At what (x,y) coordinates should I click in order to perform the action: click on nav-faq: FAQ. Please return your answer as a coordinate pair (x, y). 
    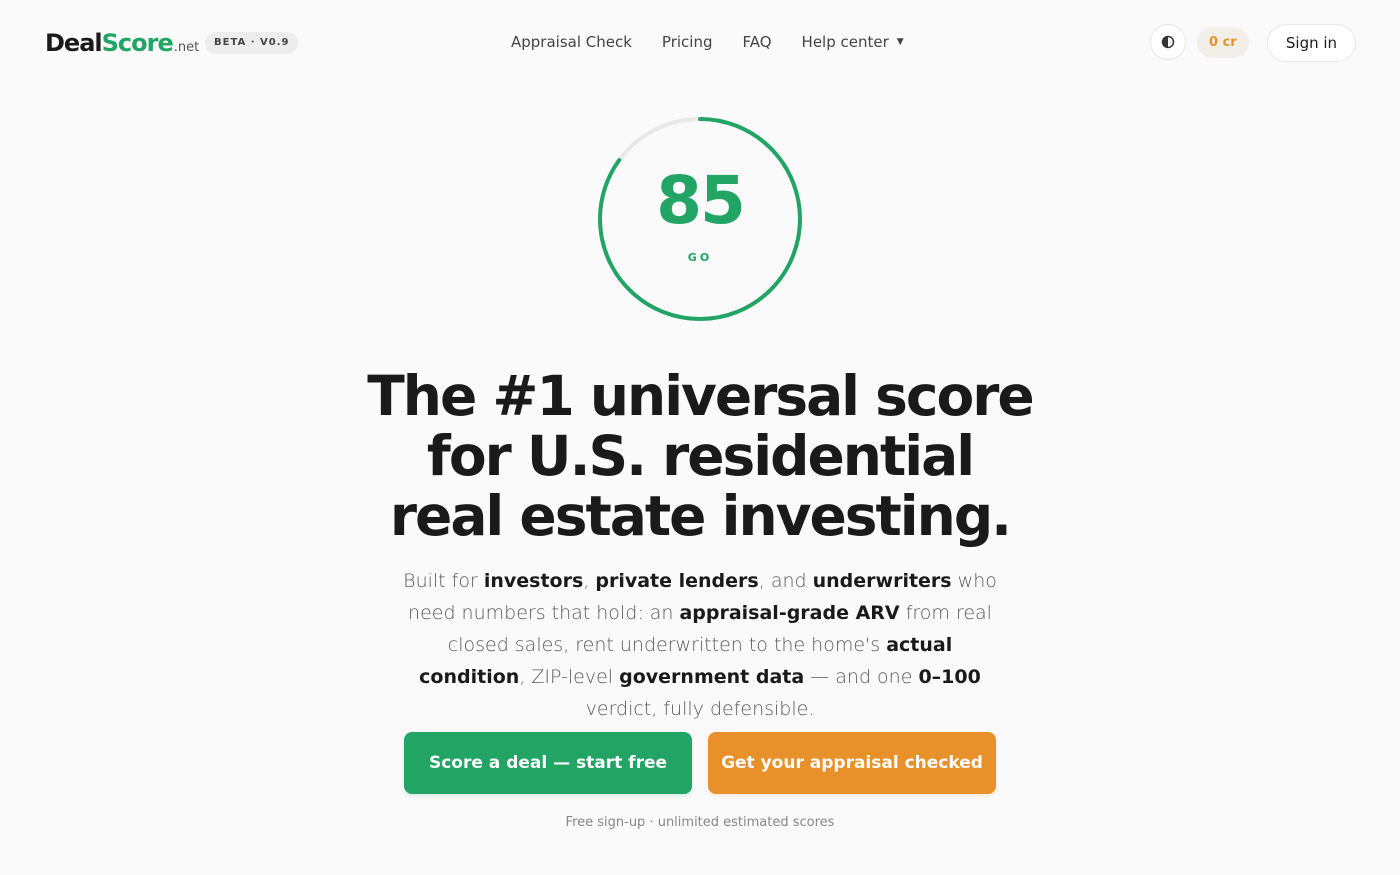
    Looking at the image, I should click on (756, 42).